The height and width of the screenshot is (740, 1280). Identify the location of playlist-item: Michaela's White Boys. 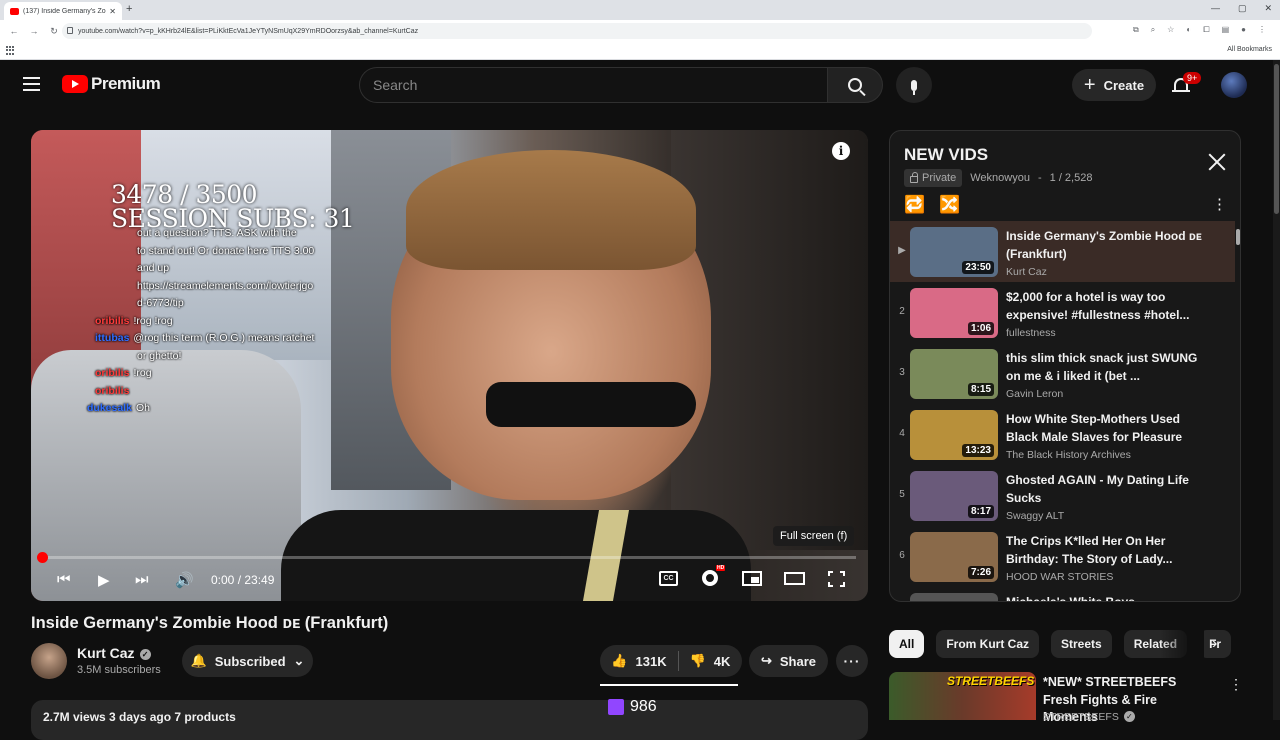
(1062, 594).